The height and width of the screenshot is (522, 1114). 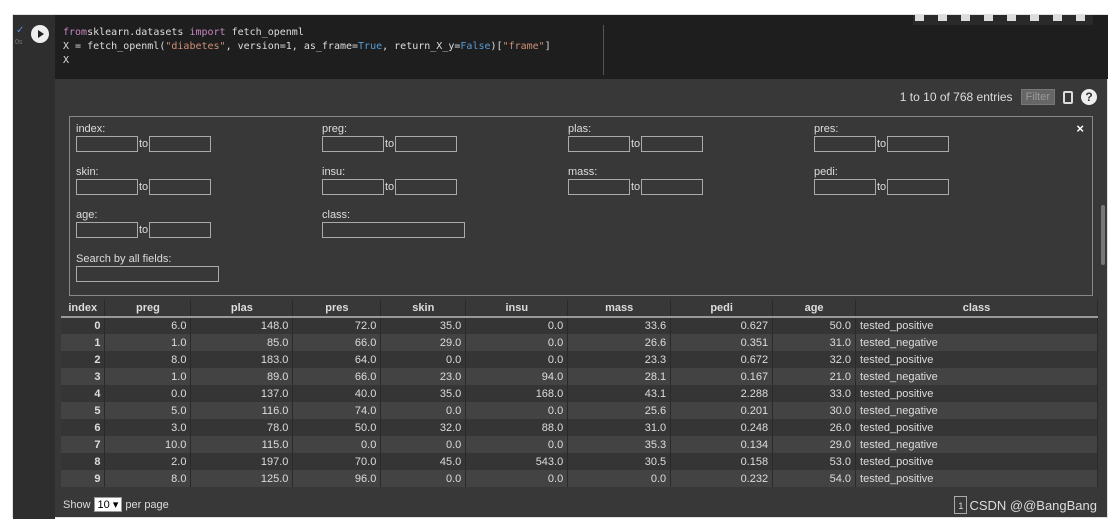 What do you see at coordinates (421, 46) in the screenshot?
I see `code-token: , return_X_y=` at bounding box center [421, 46].